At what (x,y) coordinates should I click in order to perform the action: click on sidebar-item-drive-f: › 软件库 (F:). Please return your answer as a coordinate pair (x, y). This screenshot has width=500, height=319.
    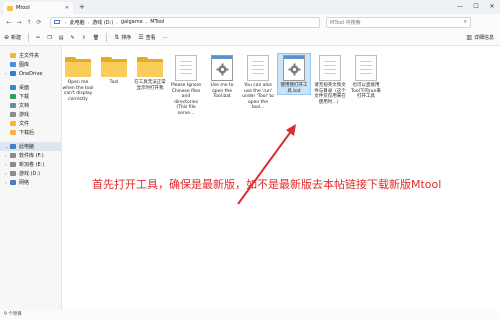
    Looking at the image, I should click on (30, 155).